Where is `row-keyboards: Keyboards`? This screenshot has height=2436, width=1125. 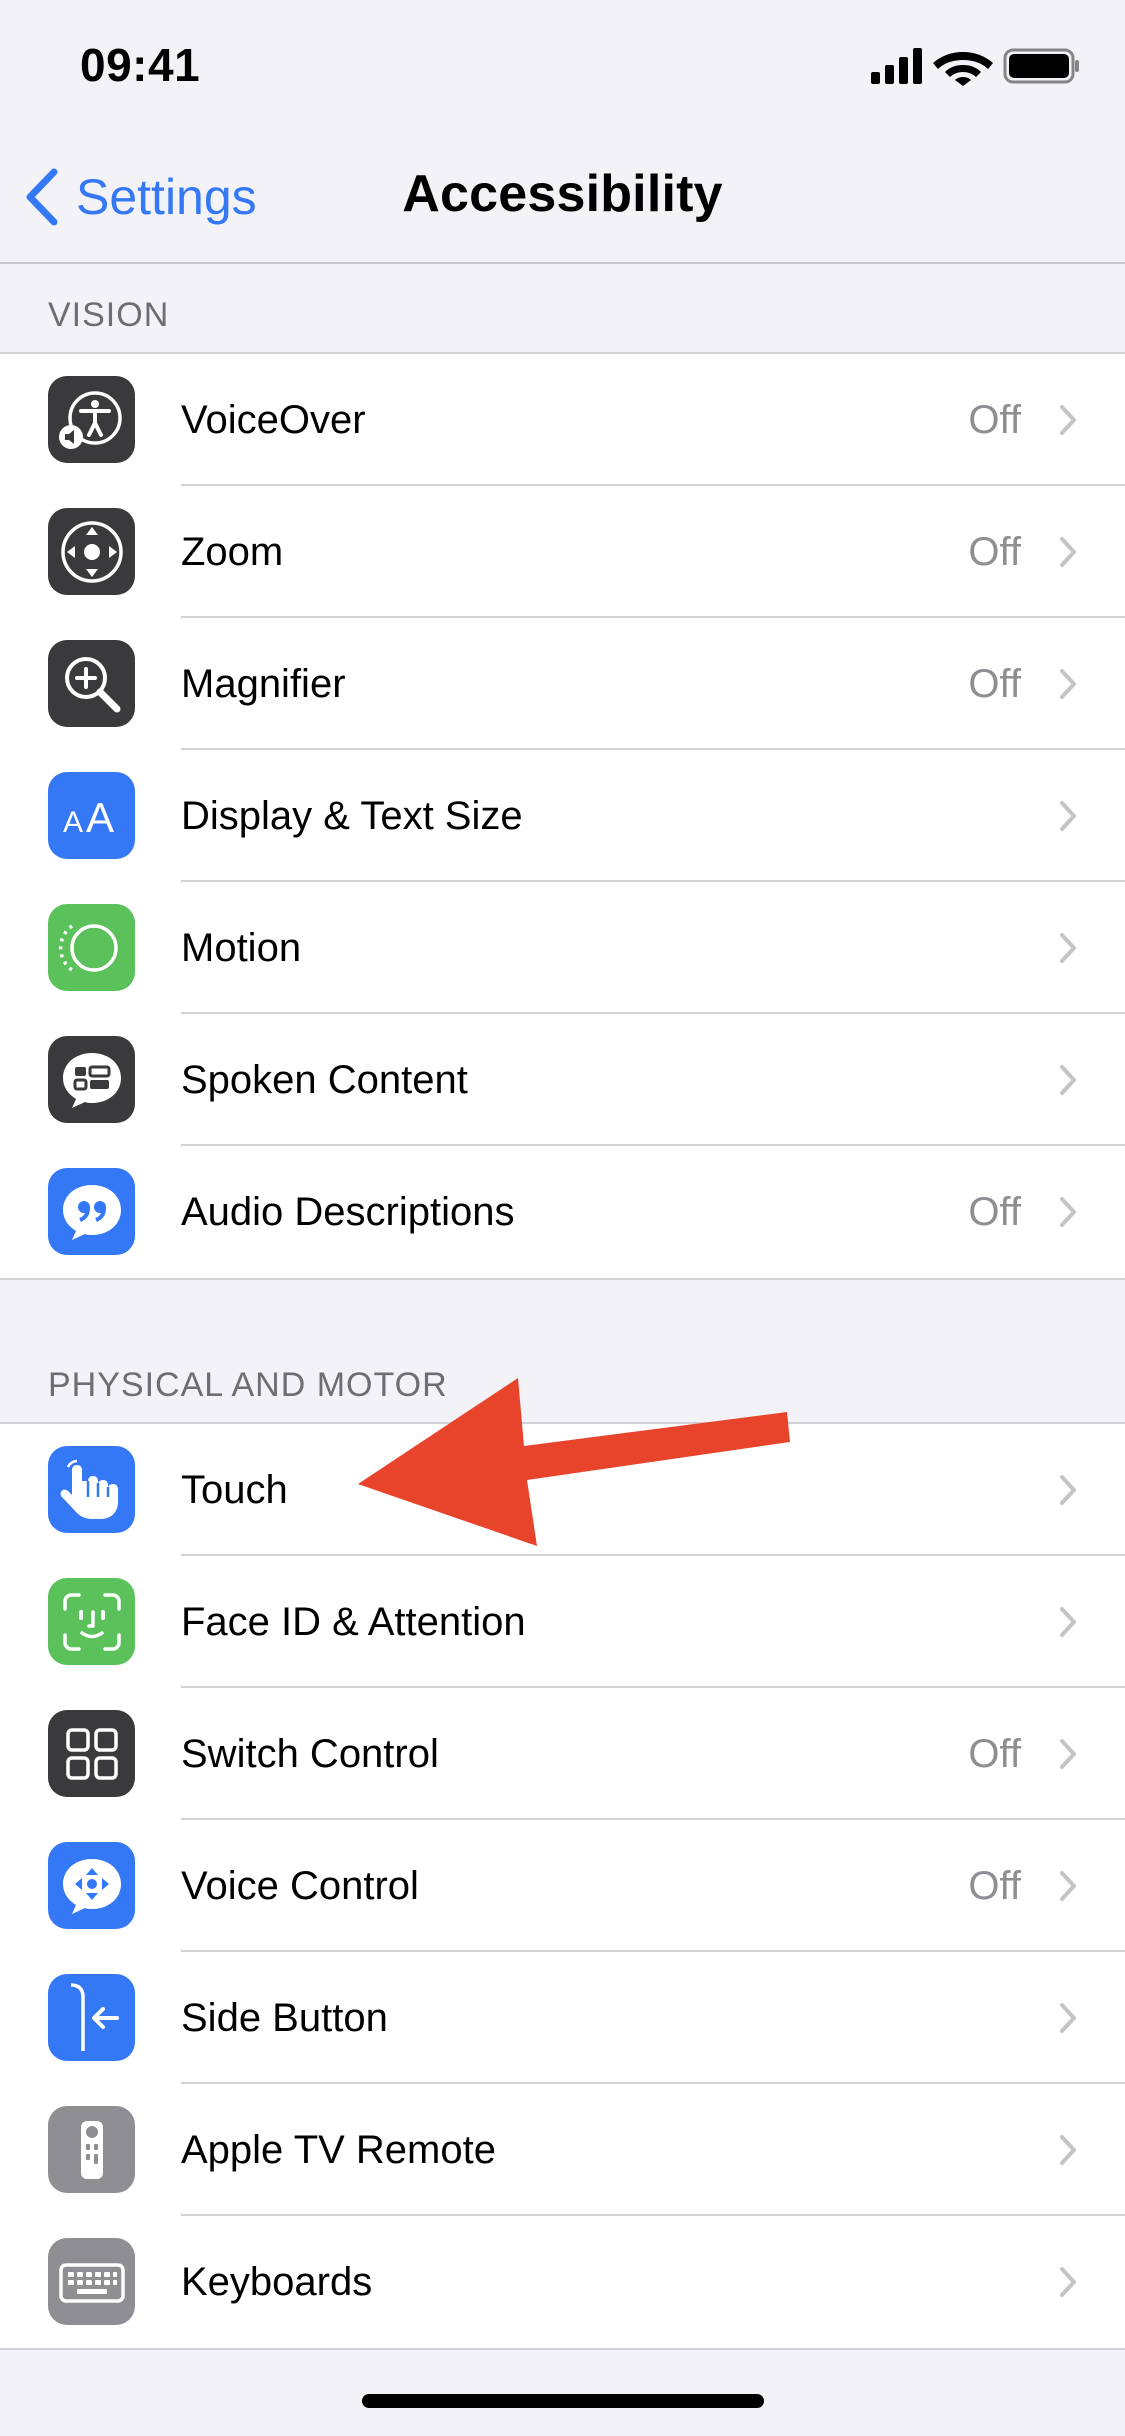
row-keyboards: Keyboards is located at coordinates (562, 2282).